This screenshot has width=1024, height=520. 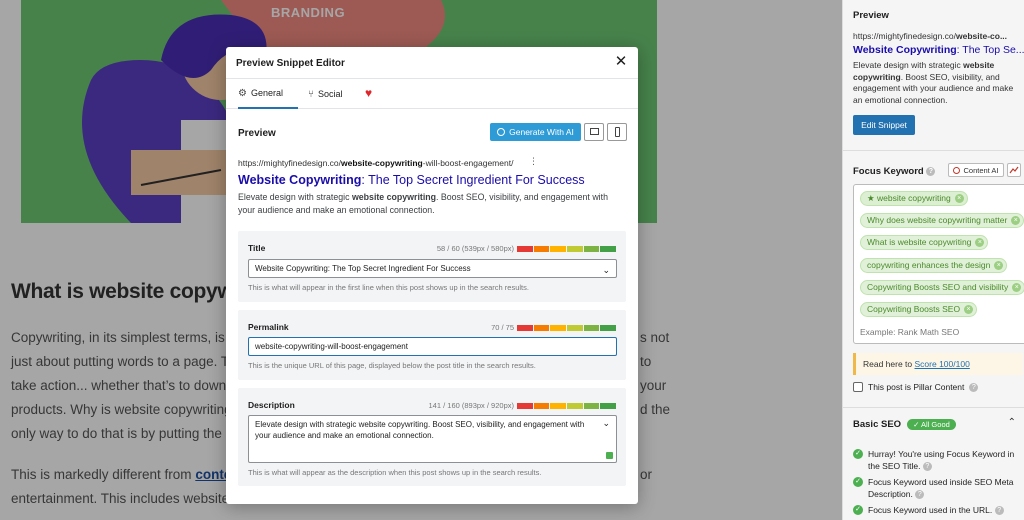 I want to click on permalink-char-count: 70 / 75, so click(x=502, y=327).